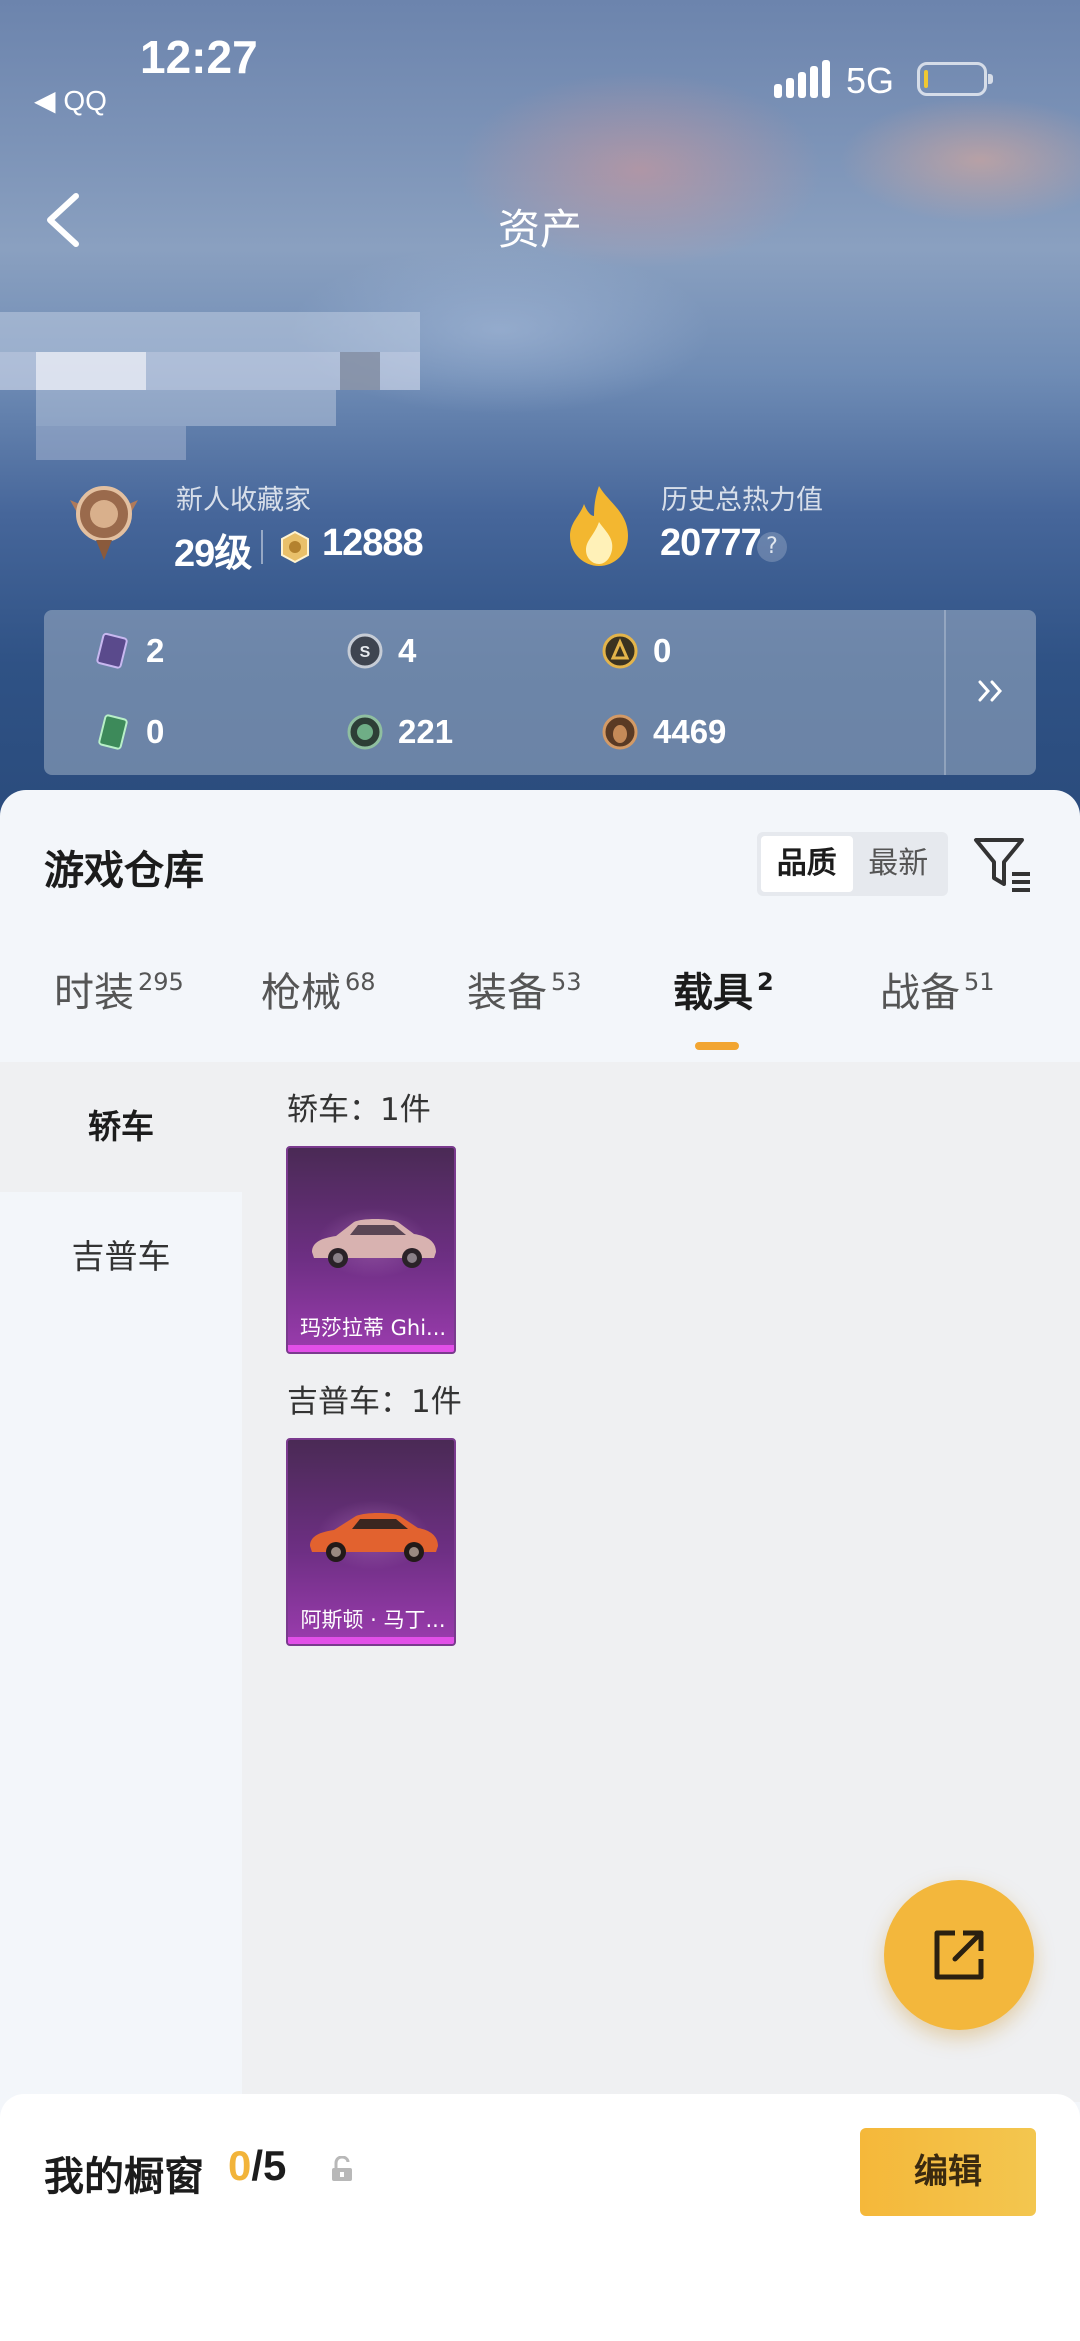 Image resolution: width=1080 pixels, height=2341 pixels. What do you see at coordinates (540, 692) in the screenshot?
I see `currency-panel` at bounding box center [540, 692].